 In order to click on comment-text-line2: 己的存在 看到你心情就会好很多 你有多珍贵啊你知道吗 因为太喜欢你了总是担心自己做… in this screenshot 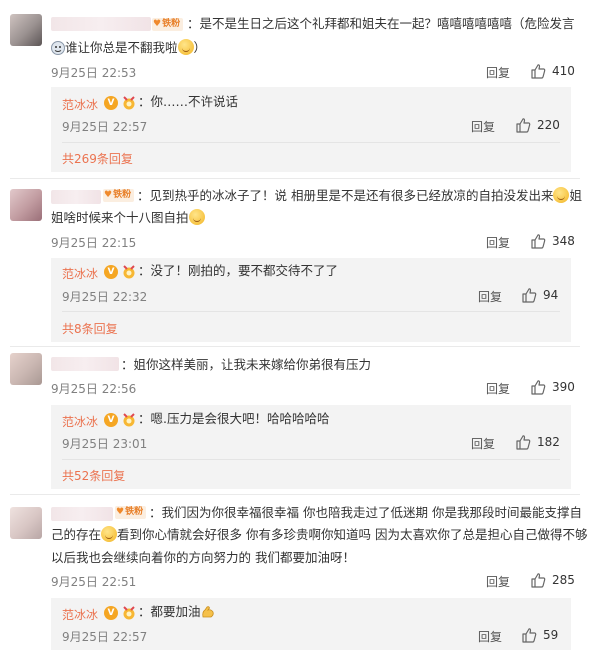, I will do `click(319, 534)`.